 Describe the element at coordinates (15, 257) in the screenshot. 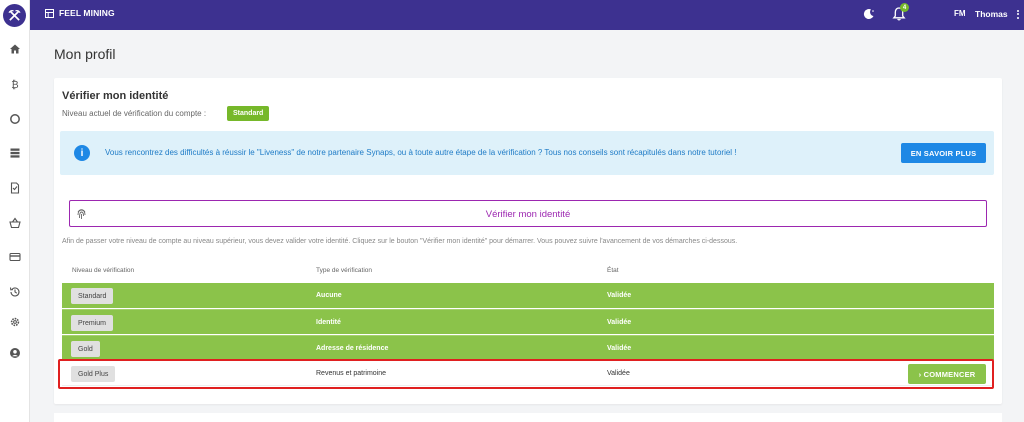

I see `credit-card-icon` at that location.